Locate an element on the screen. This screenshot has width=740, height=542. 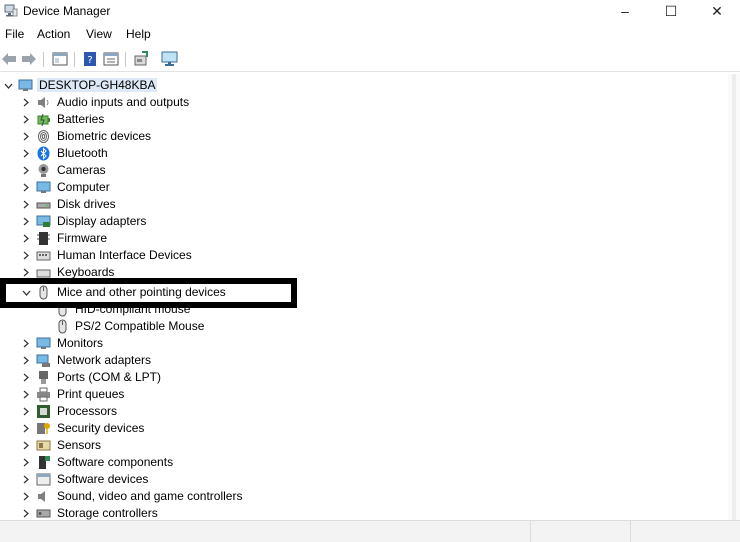
close-button: ✕ is located at coordinates (717, 11).